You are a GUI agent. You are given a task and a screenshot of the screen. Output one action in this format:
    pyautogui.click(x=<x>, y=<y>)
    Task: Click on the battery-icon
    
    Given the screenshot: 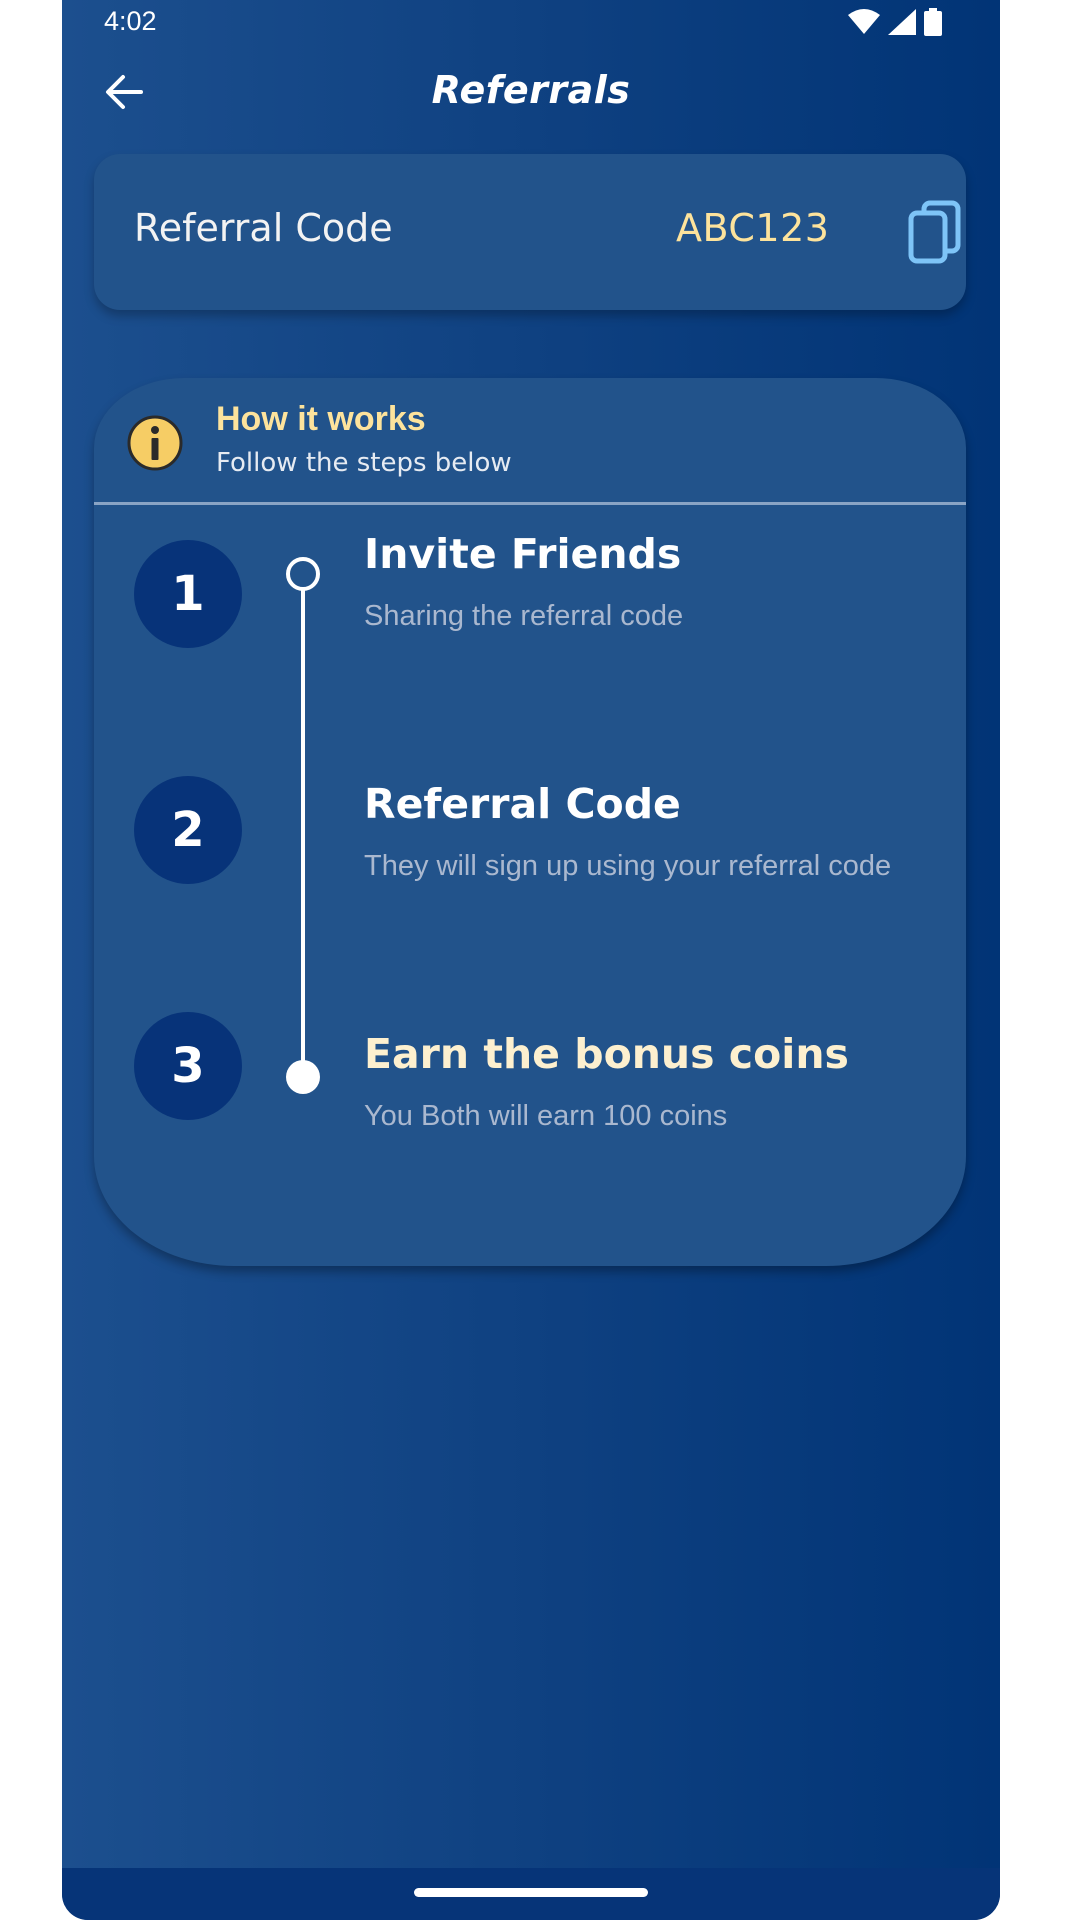 What is the action you would take?
    pyautogui.click(x=933, y=22)
    